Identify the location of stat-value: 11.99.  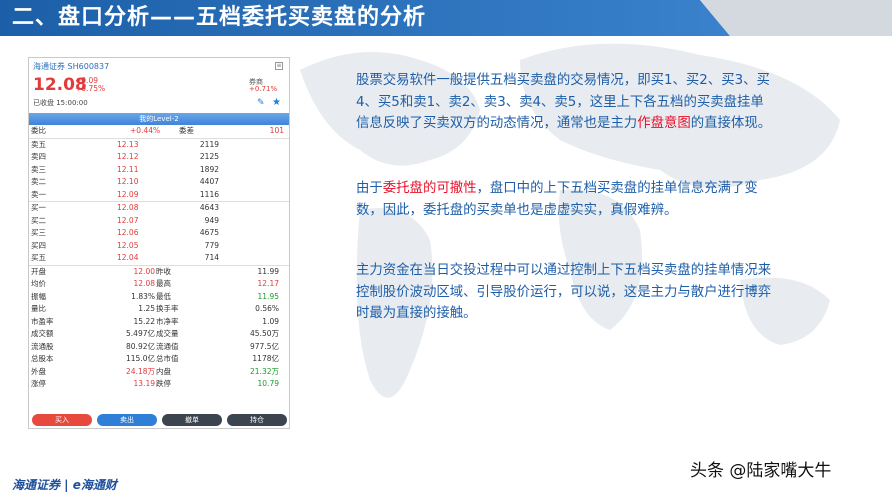
(268, 271).